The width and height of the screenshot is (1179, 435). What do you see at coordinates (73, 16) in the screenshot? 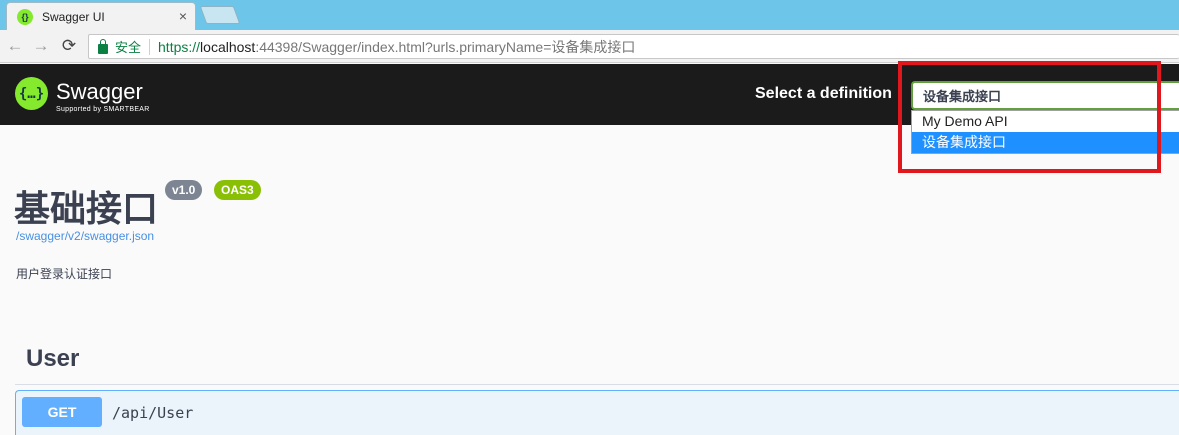
I see `tab-title: Swagger UI` at bounding box center [73, 16].